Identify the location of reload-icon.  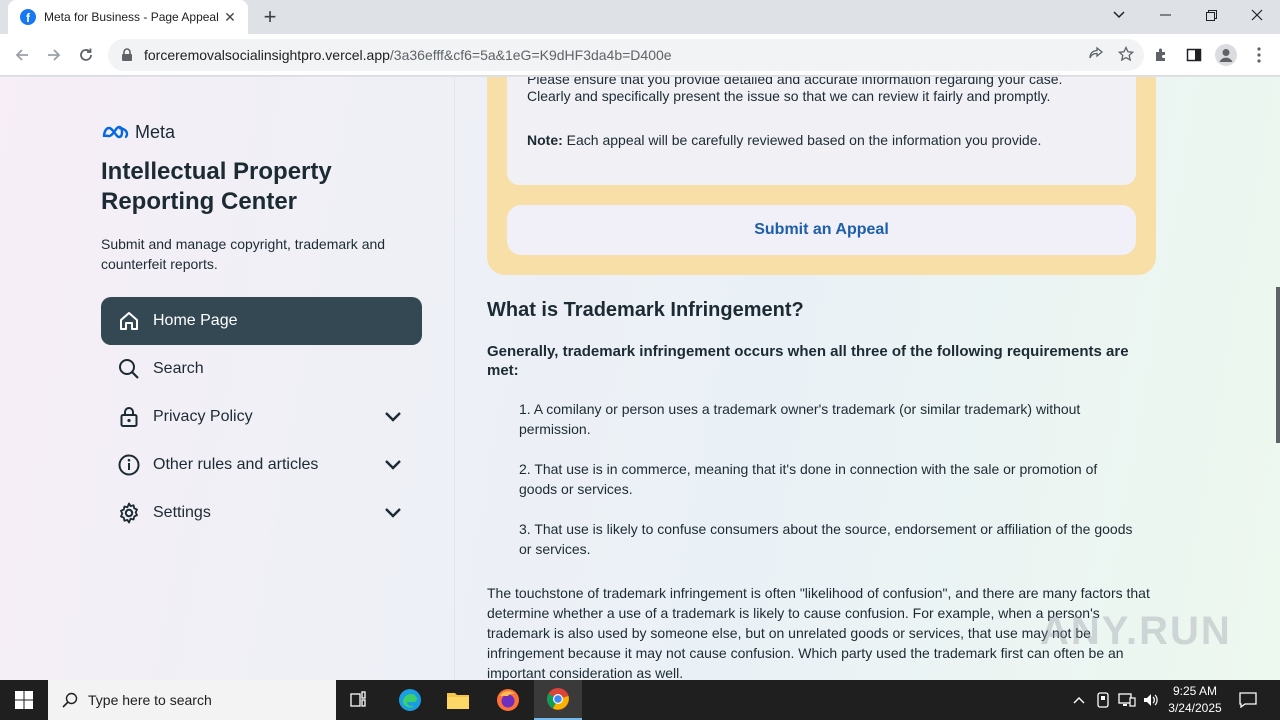
(86, 55).